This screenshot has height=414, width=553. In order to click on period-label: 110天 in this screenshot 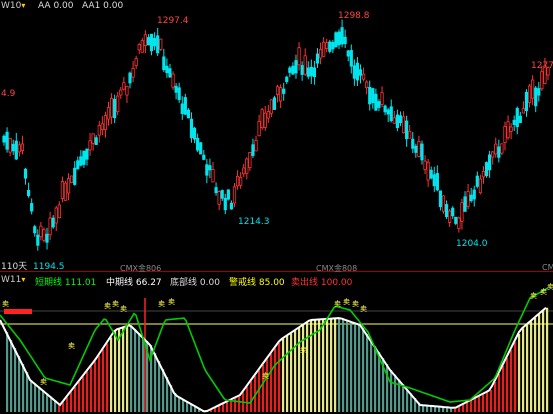, I will do `click(14, 267)`.